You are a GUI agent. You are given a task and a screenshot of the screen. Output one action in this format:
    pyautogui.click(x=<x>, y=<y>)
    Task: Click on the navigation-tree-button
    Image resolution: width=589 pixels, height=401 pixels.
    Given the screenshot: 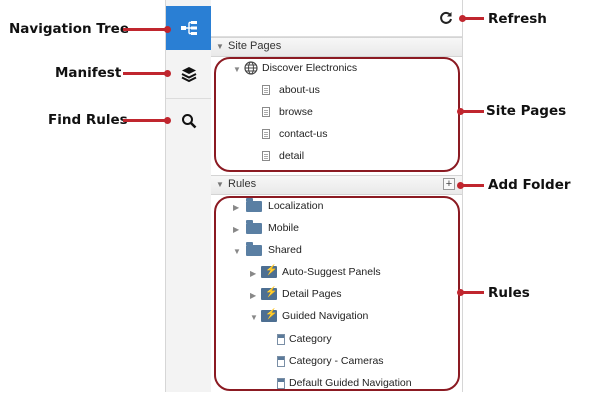 What is the action you would take?
    pyautogui.click(x=189, y=28)
    